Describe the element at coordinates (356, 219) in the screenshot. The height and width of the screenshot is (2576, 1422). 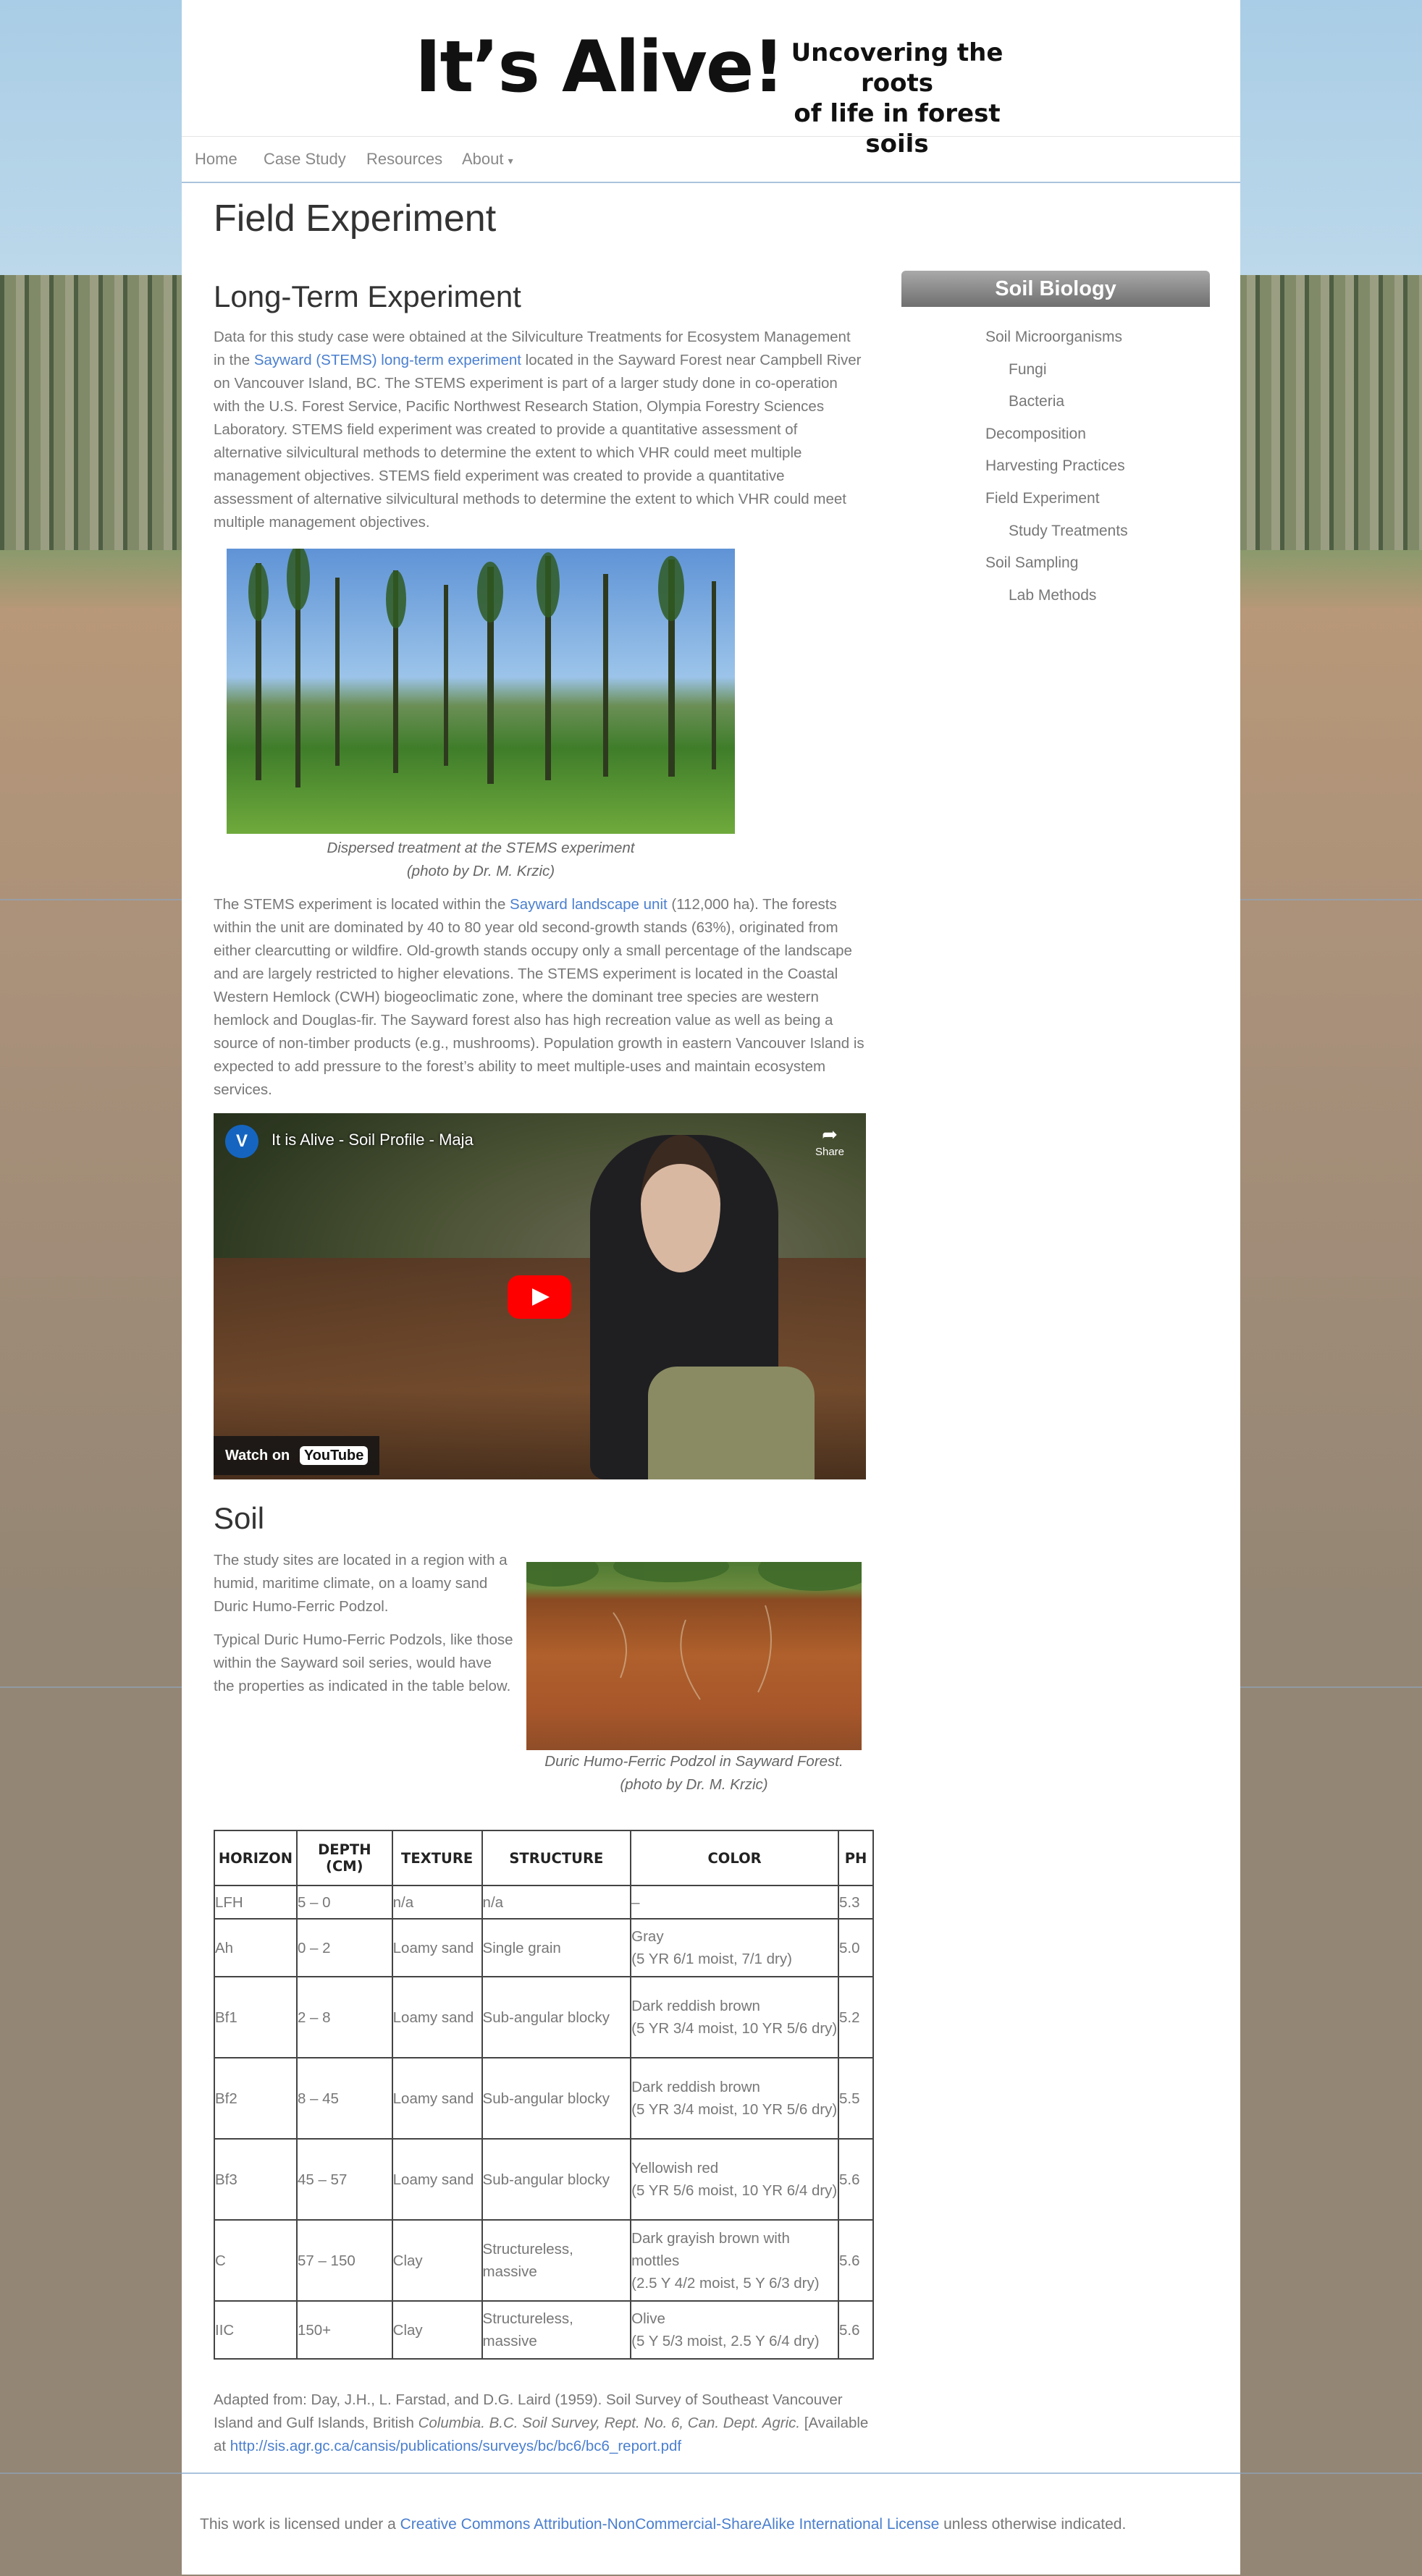
I see `page-title: Field Experiment` at that location.